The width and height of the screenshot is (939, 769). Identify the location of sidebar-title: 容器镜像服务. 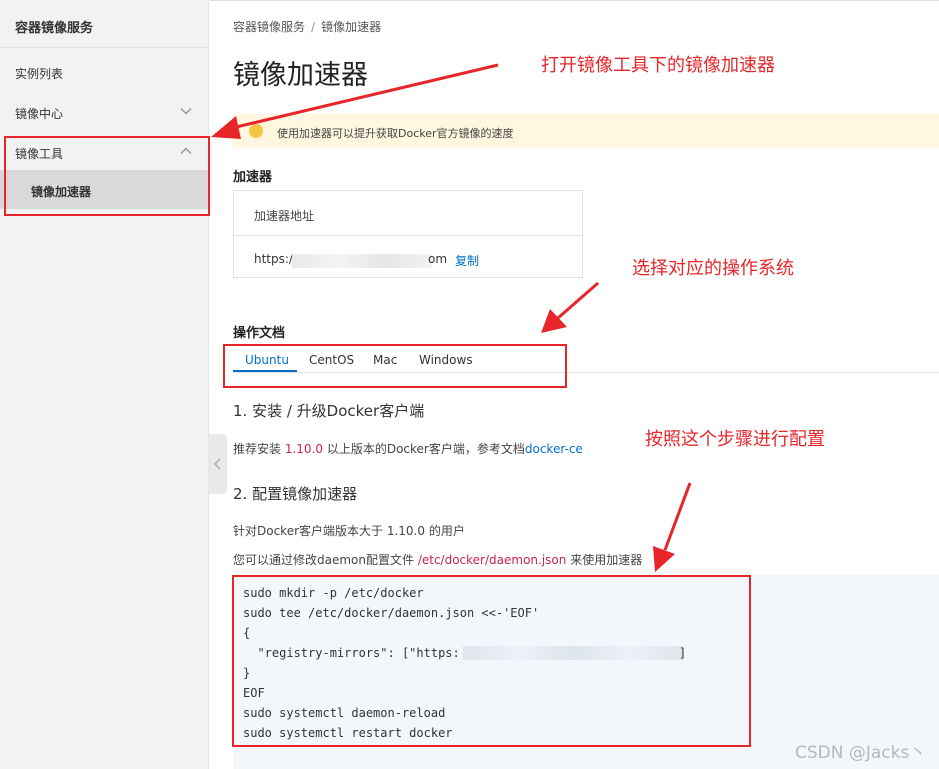
(104, 24).